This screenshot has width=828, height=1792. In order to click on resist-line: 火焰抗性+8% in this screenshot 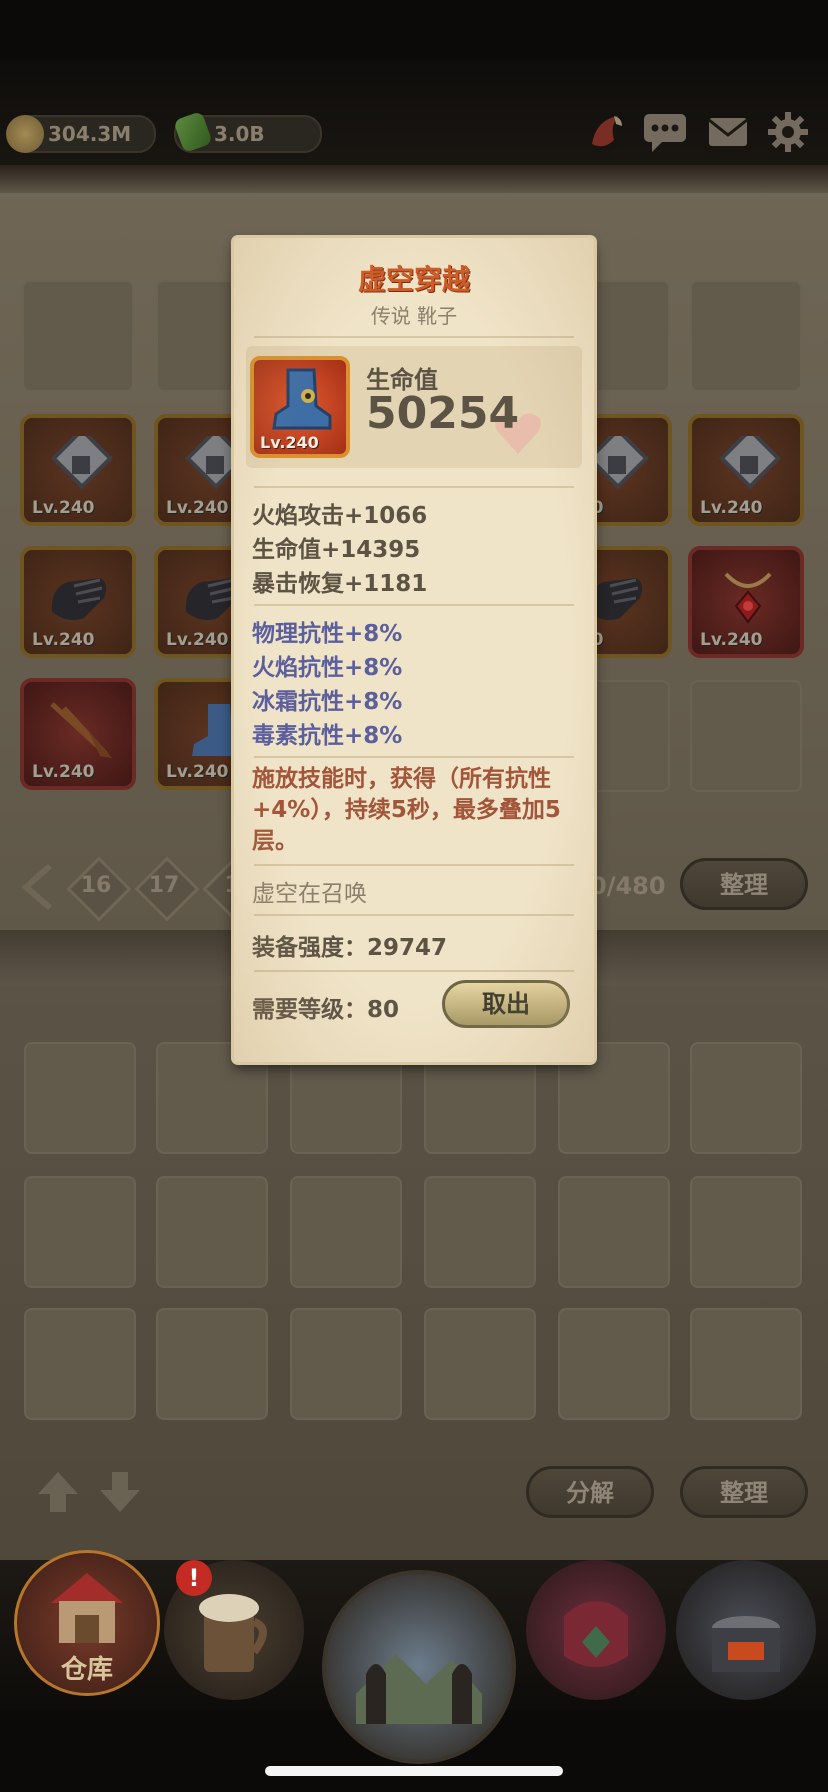, I will do `click(327, 668)`.